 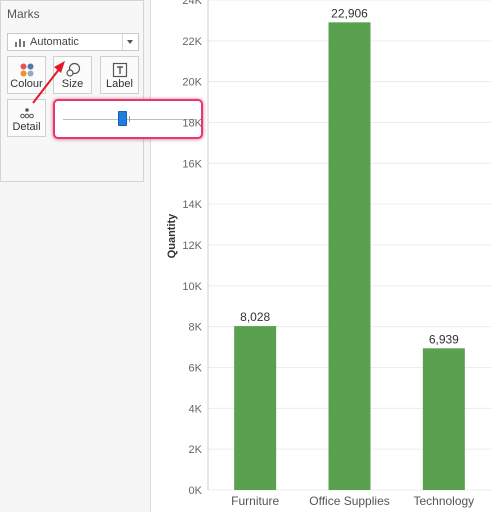 I want to click on detail-button: Detail, so click(x=26, y=118).